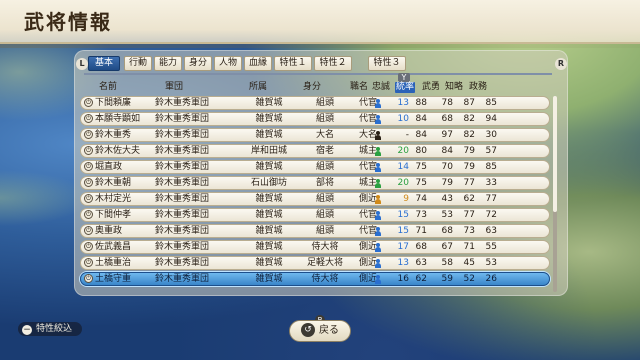  I want to click on cell-castle: 岸和田城, so click(268, 151).